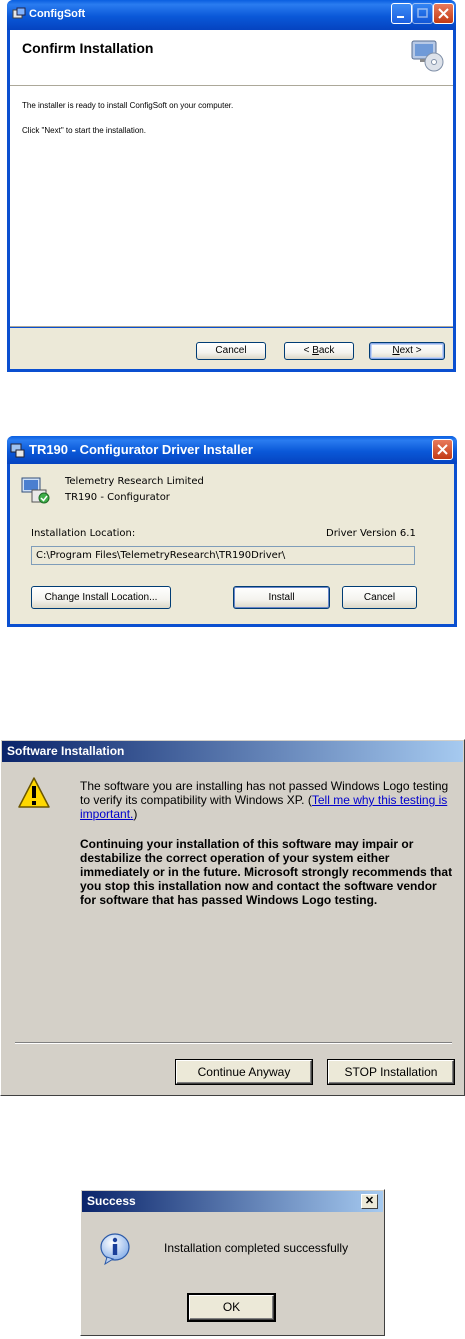 The image size is (465, 1339). What do you see at coordinates (256, 1248) in the screenshot?
I see `success-message: Installation completed successfully` at bounding box center [256, 1248].